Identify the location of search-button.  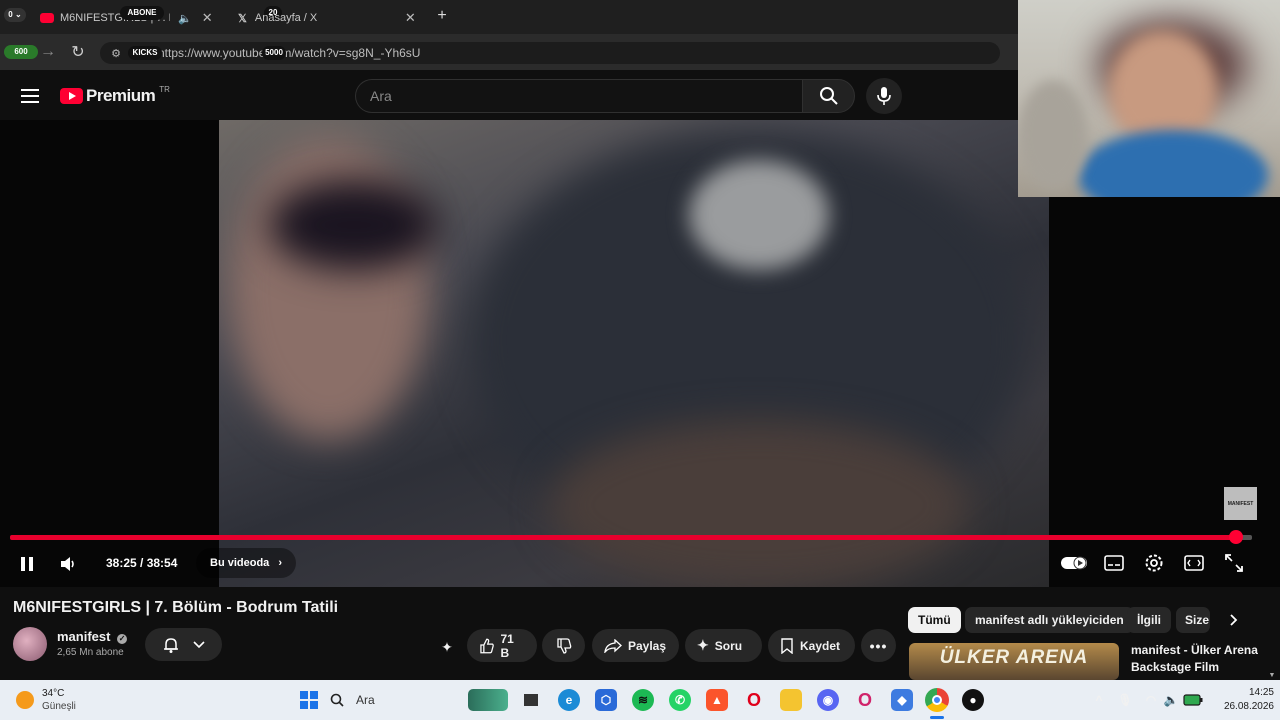
(828, 96).